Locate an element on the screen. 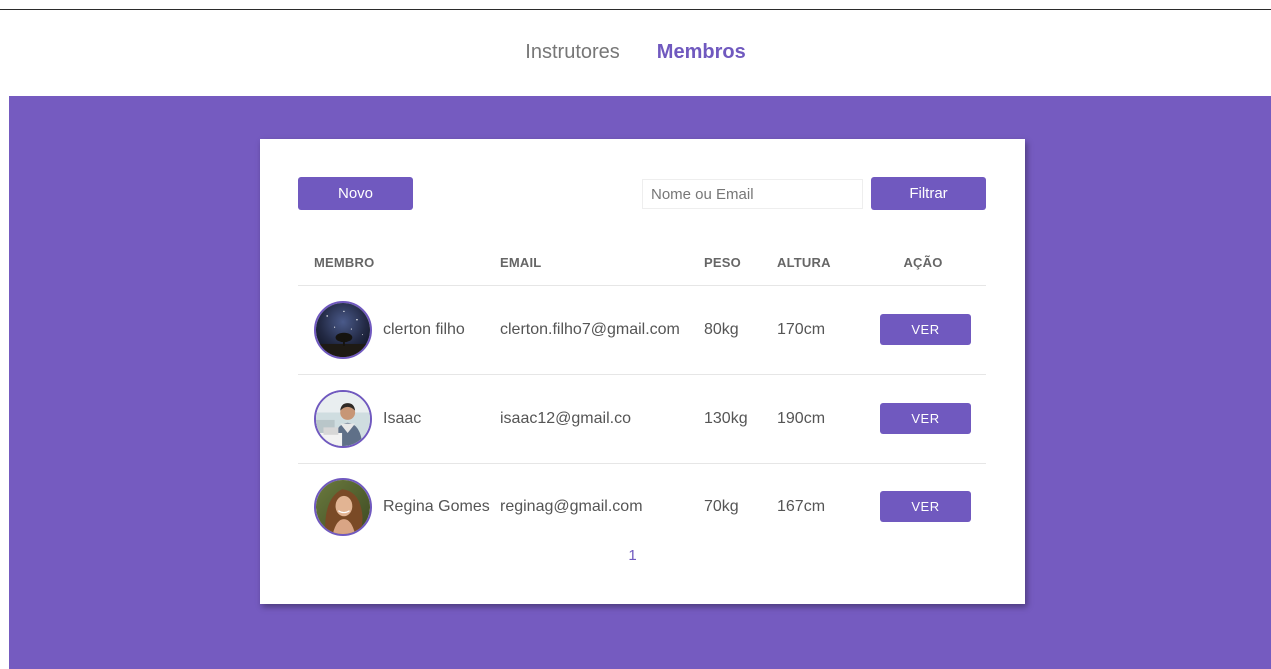  member-weight: 70kg is located at coordinates (721, 506).